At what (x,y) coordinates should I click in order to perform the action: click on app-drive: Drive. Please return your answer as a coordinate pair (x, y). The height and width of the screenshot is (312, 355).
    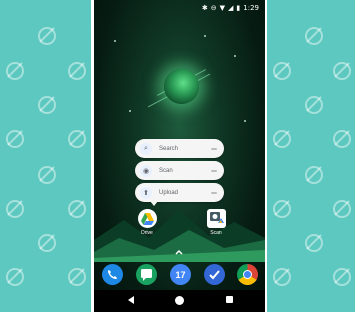
    Looking at the image, I should click on (147, 222).